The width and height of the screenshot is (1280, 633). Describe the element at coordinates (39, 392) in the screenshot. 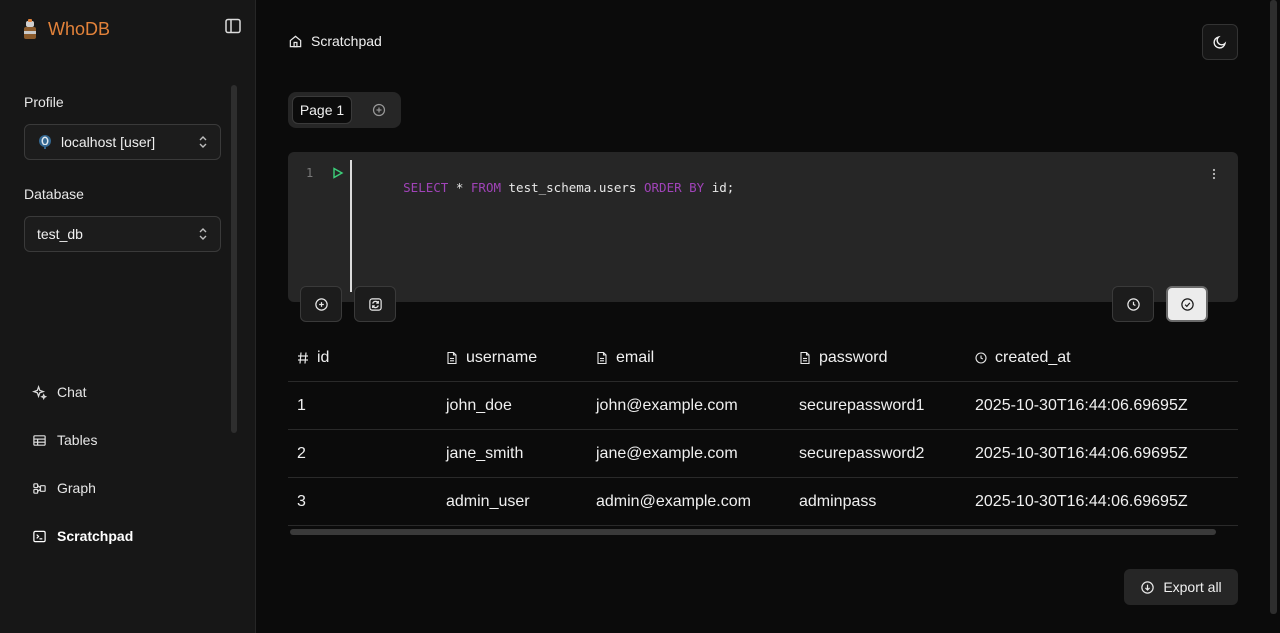

I see `sparkles-icon` at that location.